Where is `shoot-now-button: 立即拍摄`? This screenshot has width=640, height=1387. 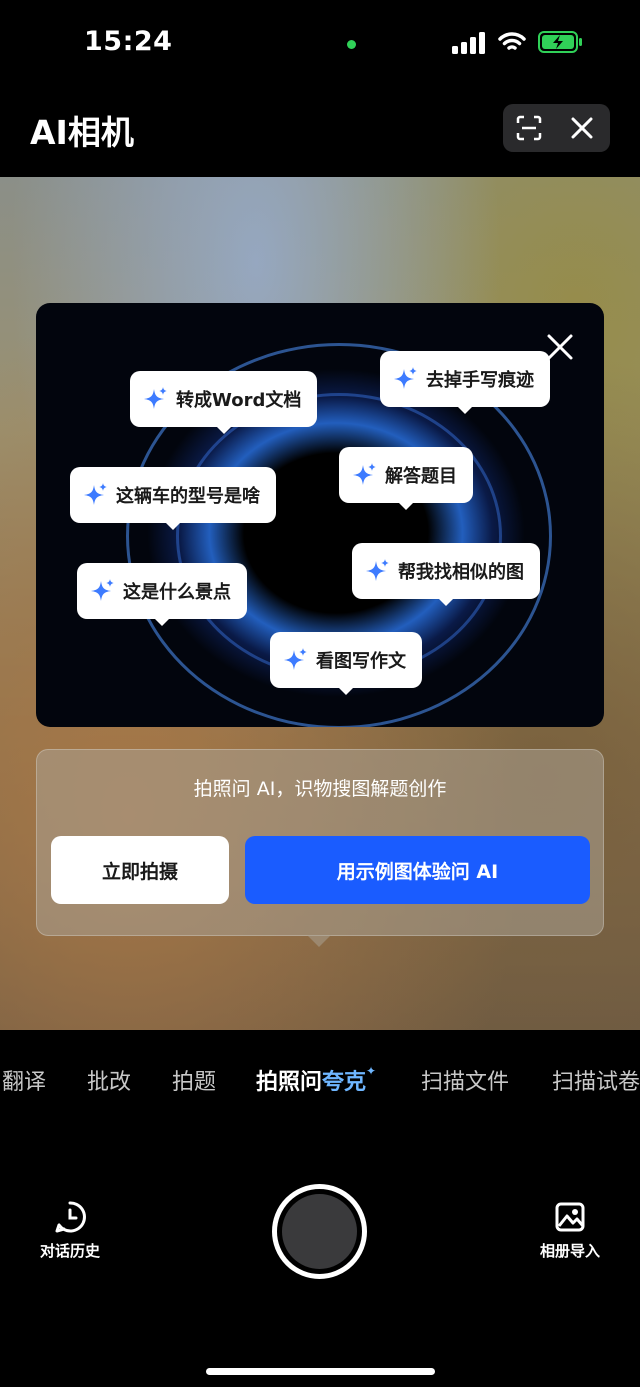 shoot-now-button: 立即拍摄 is located at coordinates (140, 870).